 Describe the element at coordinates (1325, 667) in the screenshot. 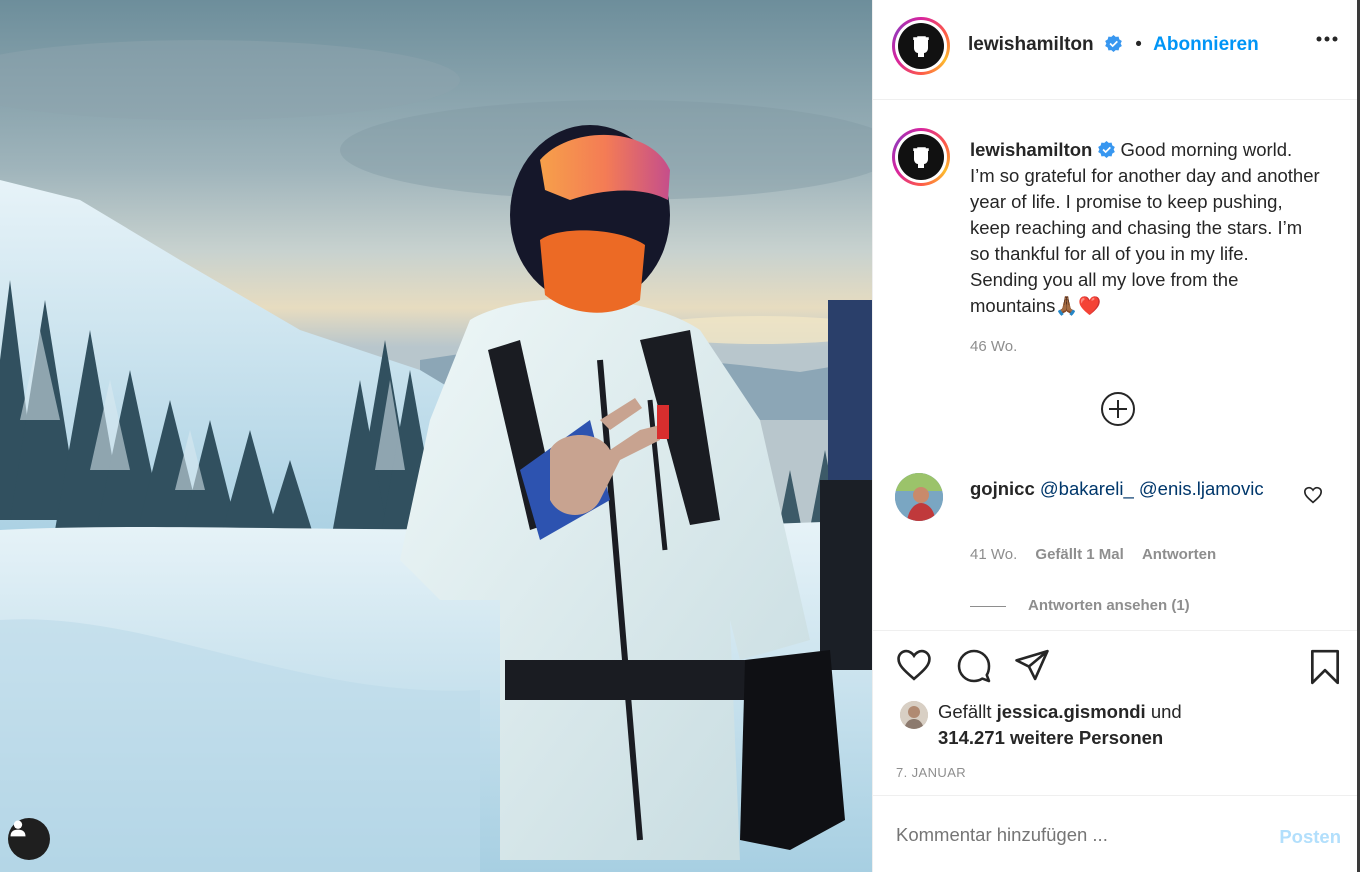

I see `bookmark-icon` at that location.